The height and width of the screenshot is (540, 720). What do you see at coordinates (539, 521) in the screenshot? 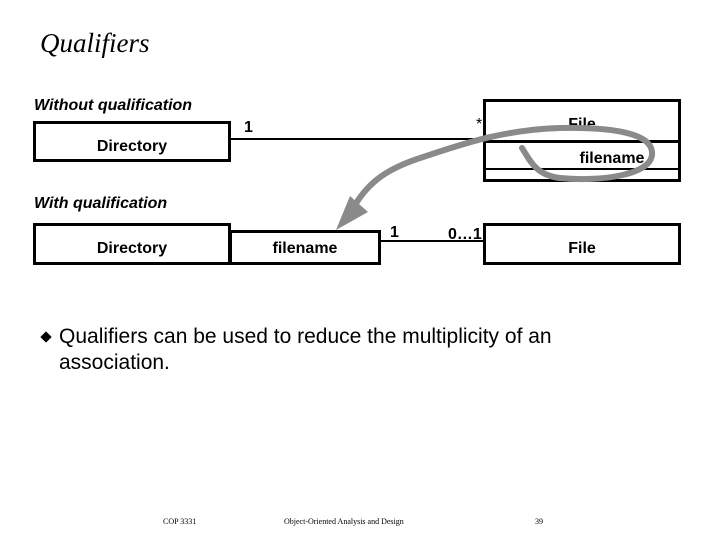
I see `footer-page-number: 39` at bounding box center [539, 521].